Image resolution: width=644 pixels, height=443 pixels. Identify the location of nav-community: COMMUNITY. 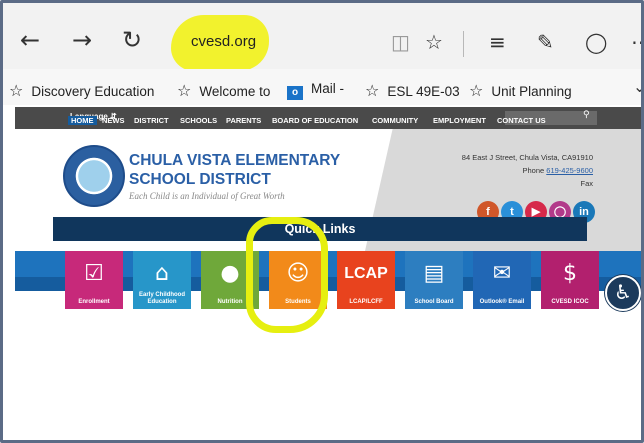
(395, 120).